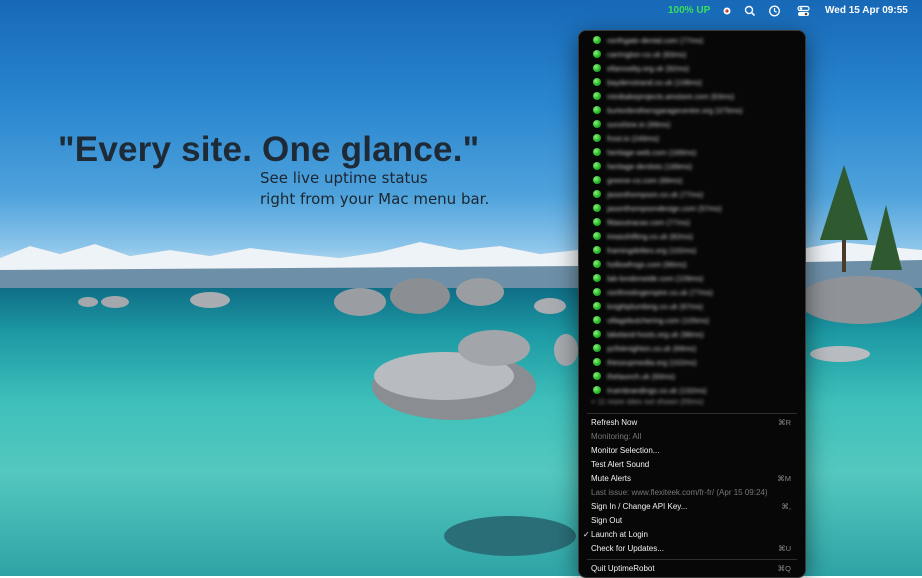 The height and width of the screenshot is (578, 922). I want to click on monitor-row: hollowfrogs.com (96ms), so click(691, 265).